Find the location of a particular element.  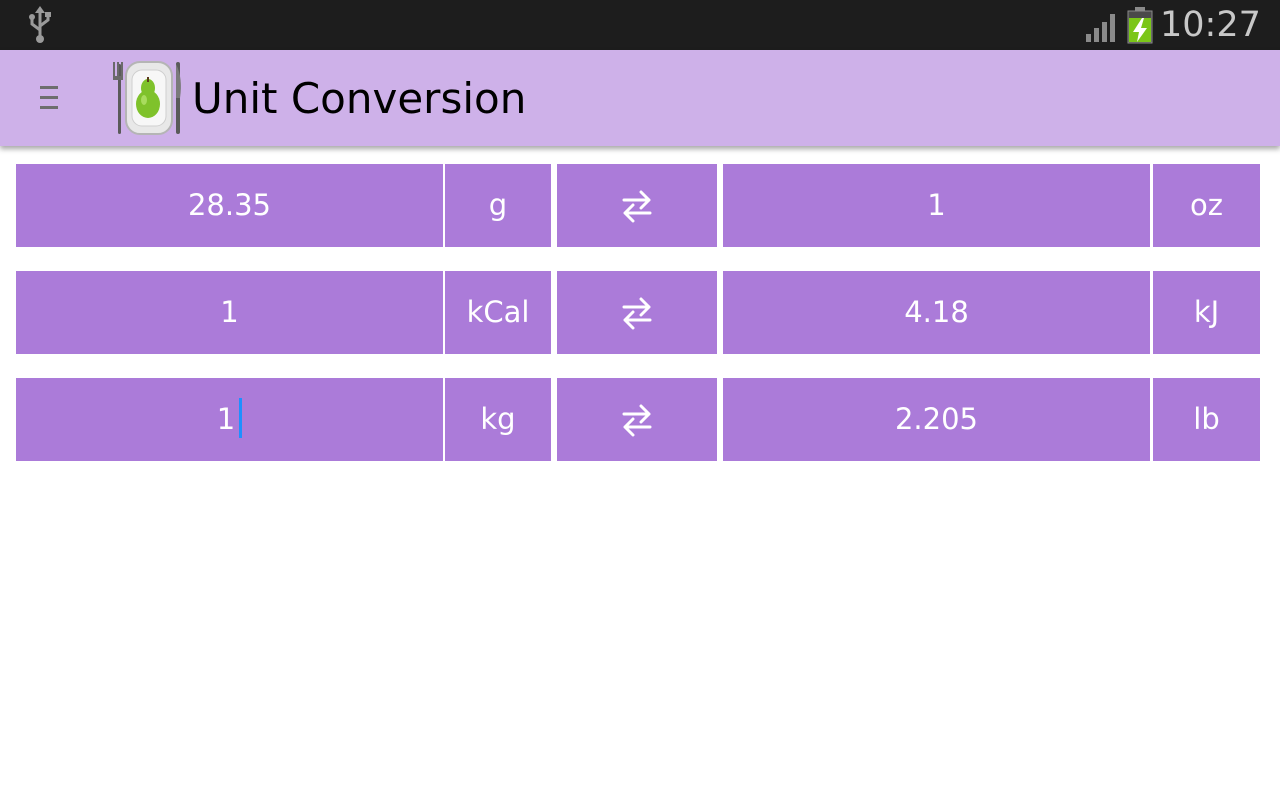

battery-charging-icon is located at coordinates (1140, 25).